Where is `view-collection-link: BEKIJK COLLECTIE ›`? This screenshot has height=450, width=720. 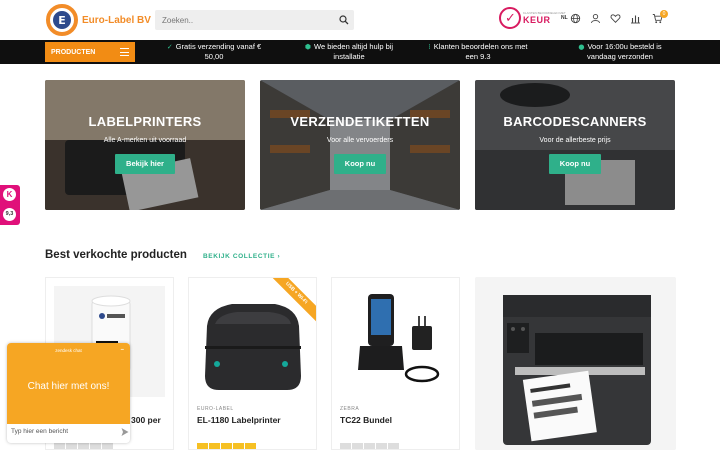
view-collection-link: BEKIJK COLLECTIE › is located at coordinates (241, 256).